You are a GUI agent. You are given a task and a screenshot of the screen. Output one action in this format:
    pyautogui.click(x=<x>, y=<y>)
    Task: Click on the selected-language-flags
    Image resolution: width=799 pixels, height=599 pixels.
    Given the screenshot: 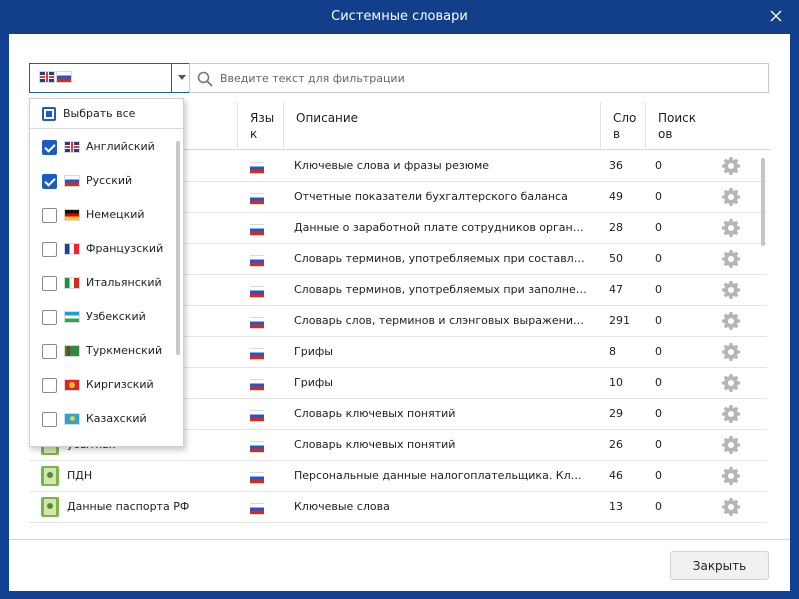 What is the action you would take?
    pyautogui.click(x=55, y=77)
    